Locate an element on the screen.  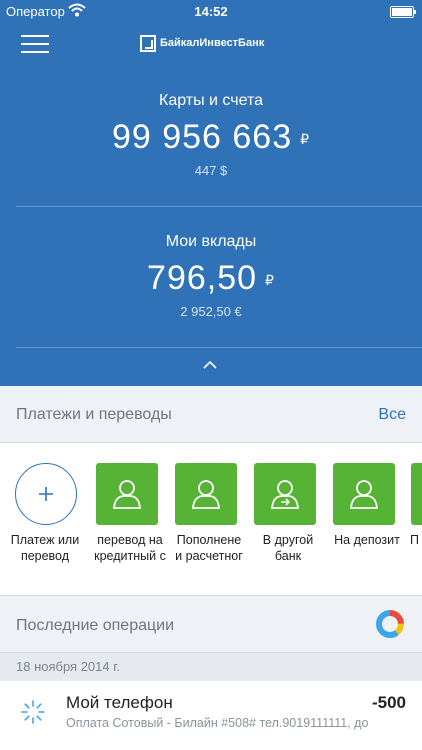
cards-summary: Карты и счета 99 956 663 ₽ 447 $ is located at coordinates (211, 135).